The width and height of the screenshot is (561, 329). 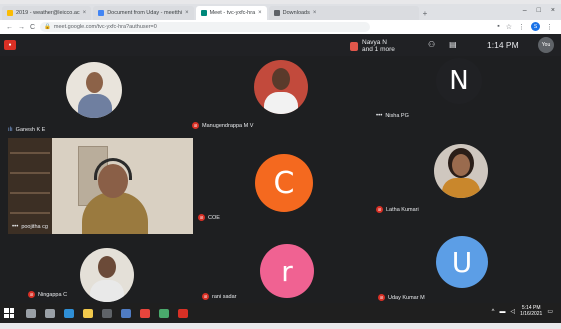 What do you see at coordinates (145, 313) in the screenshot?
I see `chrome-icon` at bounding box center [145, 313].